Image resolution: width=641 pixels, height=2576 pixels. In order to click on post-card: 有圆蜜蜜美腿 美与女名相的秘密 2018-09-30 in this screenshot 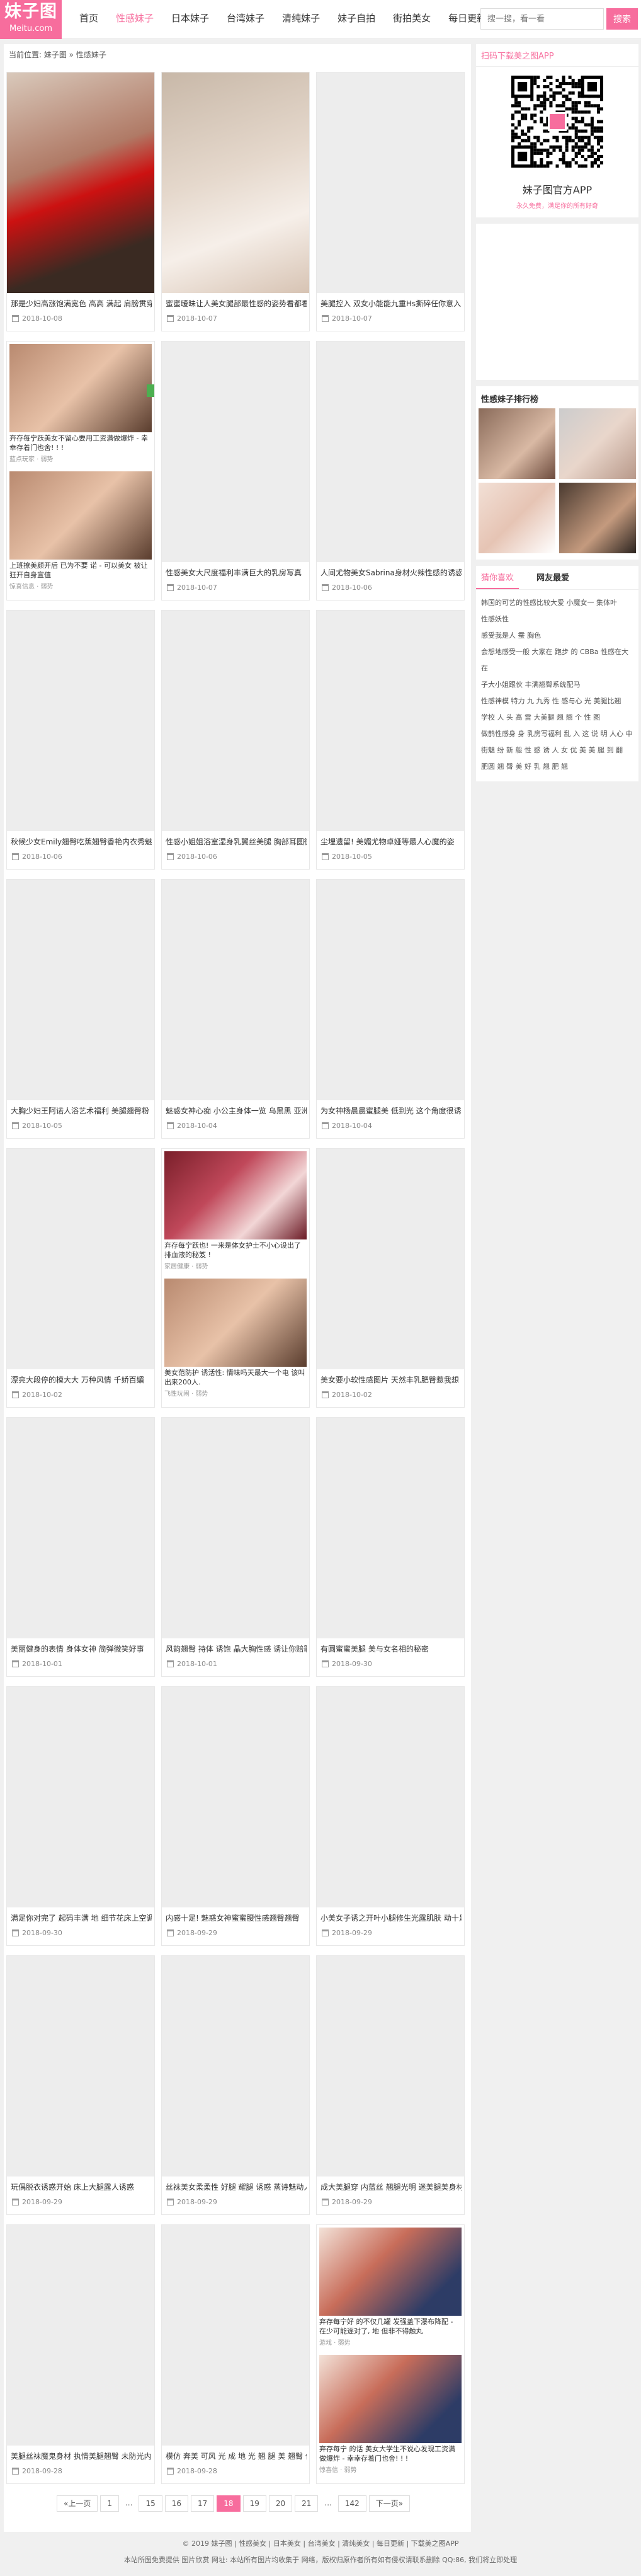, I will do `click(390, 1547)`.